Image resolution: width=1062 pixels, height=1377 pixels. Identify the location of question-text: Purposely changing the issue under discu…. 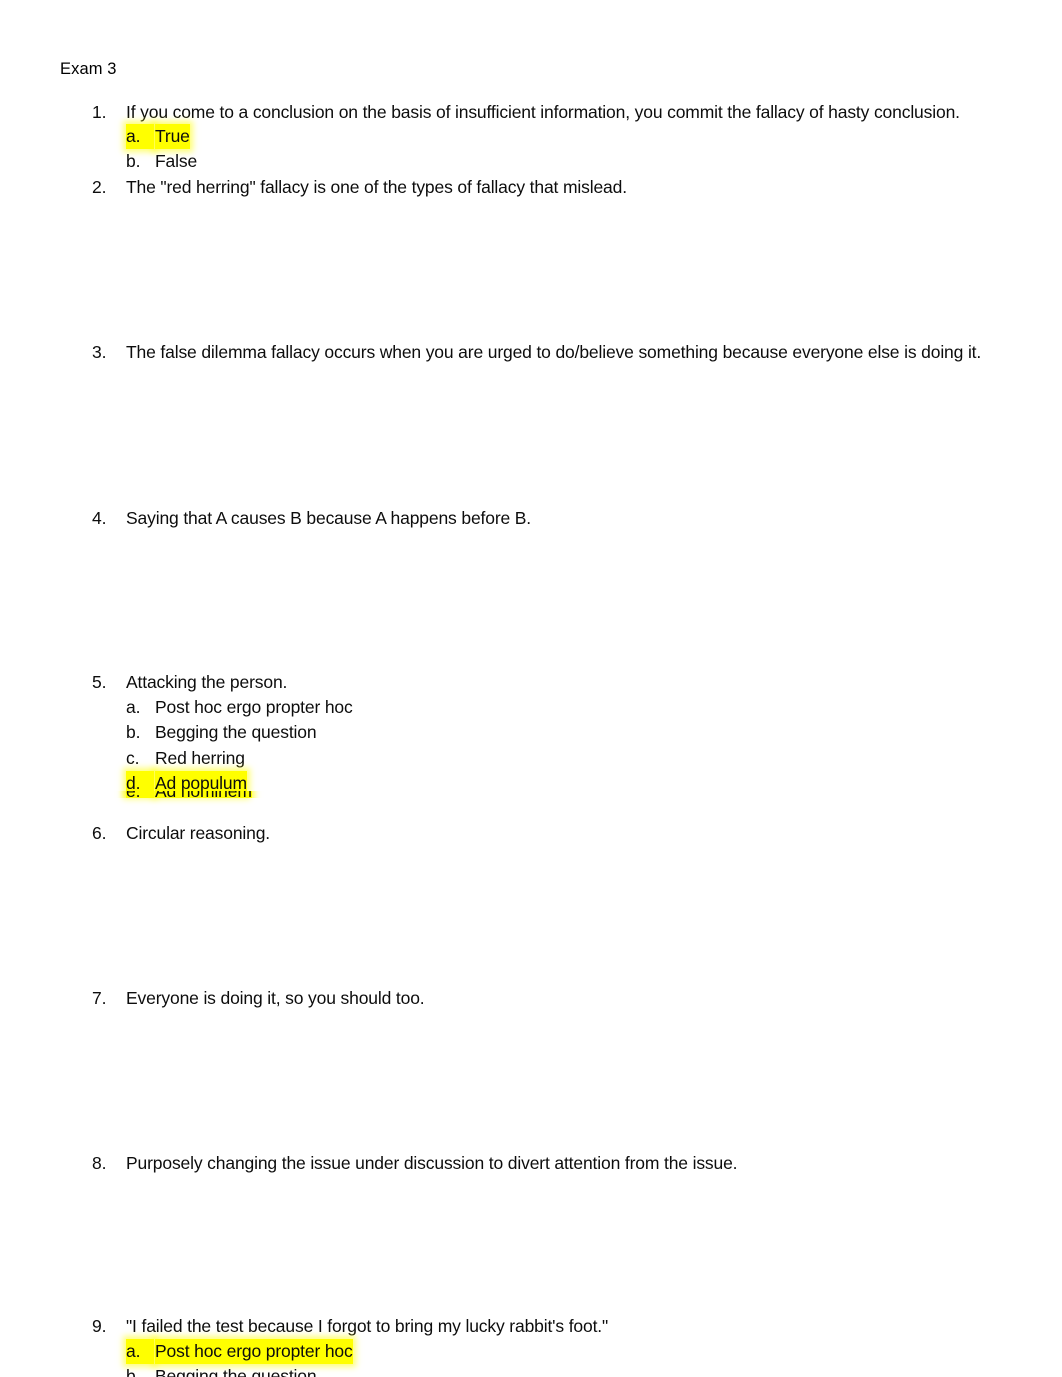
(432, 1163).